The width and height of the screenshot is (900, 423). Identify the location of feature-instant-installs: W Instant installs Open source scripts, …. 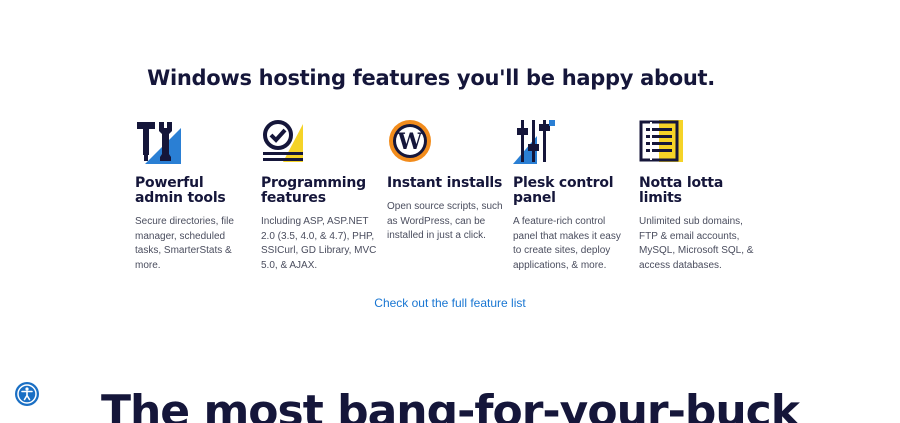
(446, 181).